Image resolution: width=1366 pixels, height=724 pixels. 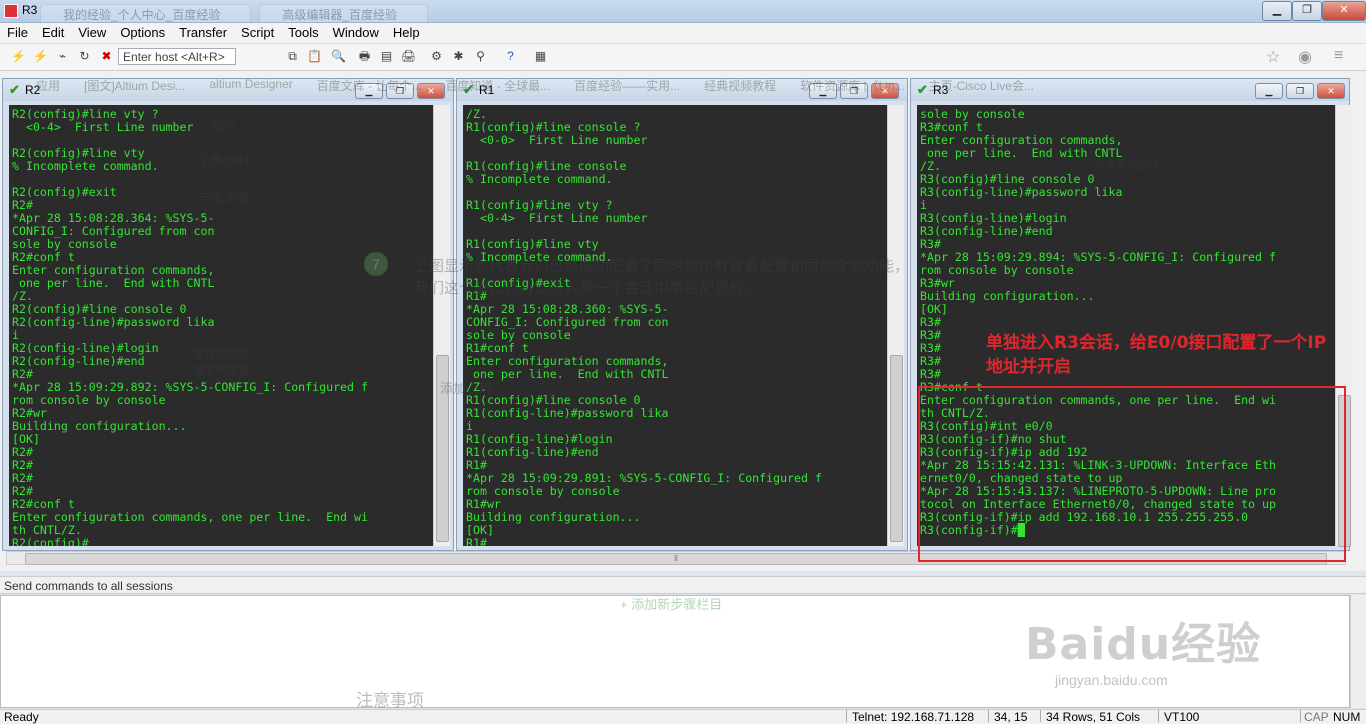 I want to click on reconnect-icon: ↻, so click(x=84, y=56).